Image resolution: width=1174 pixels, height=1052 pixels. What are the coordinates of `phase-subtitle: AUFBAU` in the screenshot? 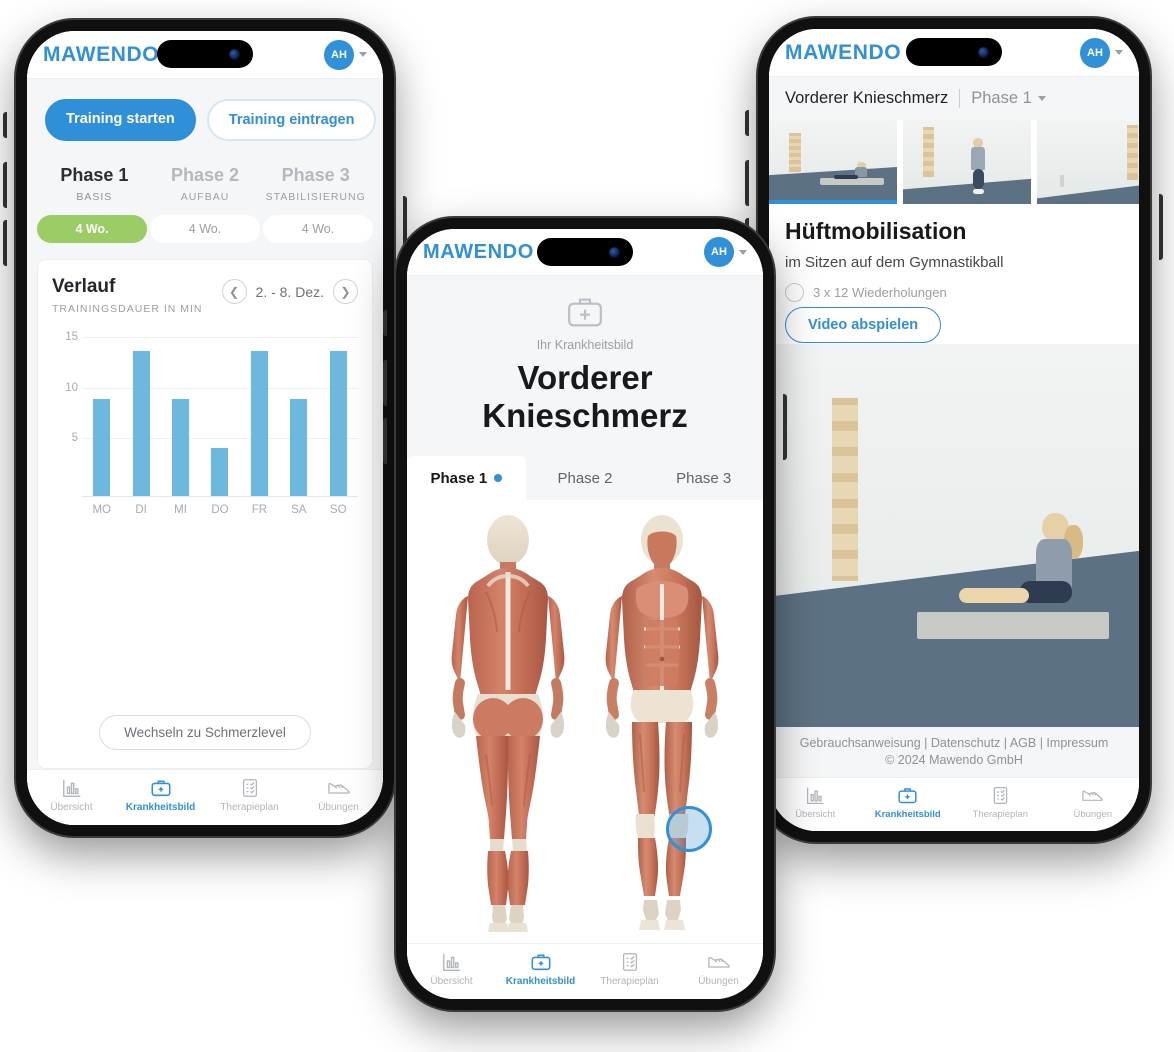 It's located at (205, 197).